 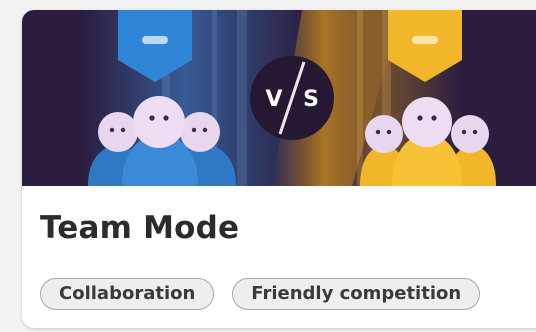 I want to click on versus-right-letter: S, so click(x=311, y=99).